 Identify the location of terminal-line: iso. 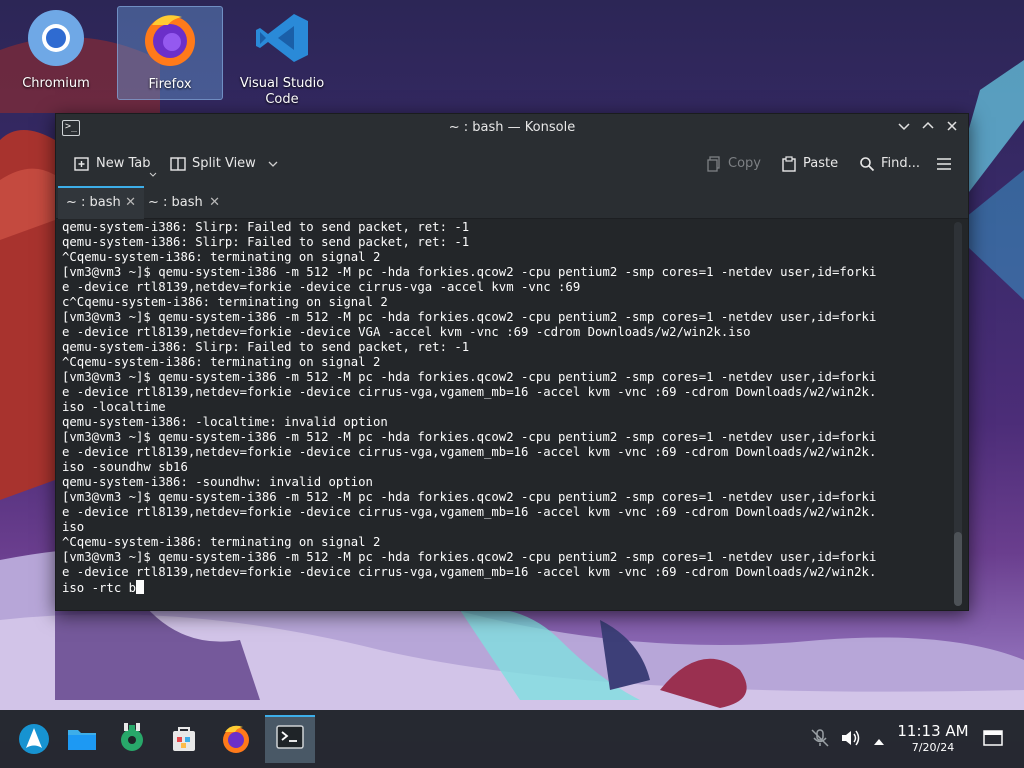
(73, 527).